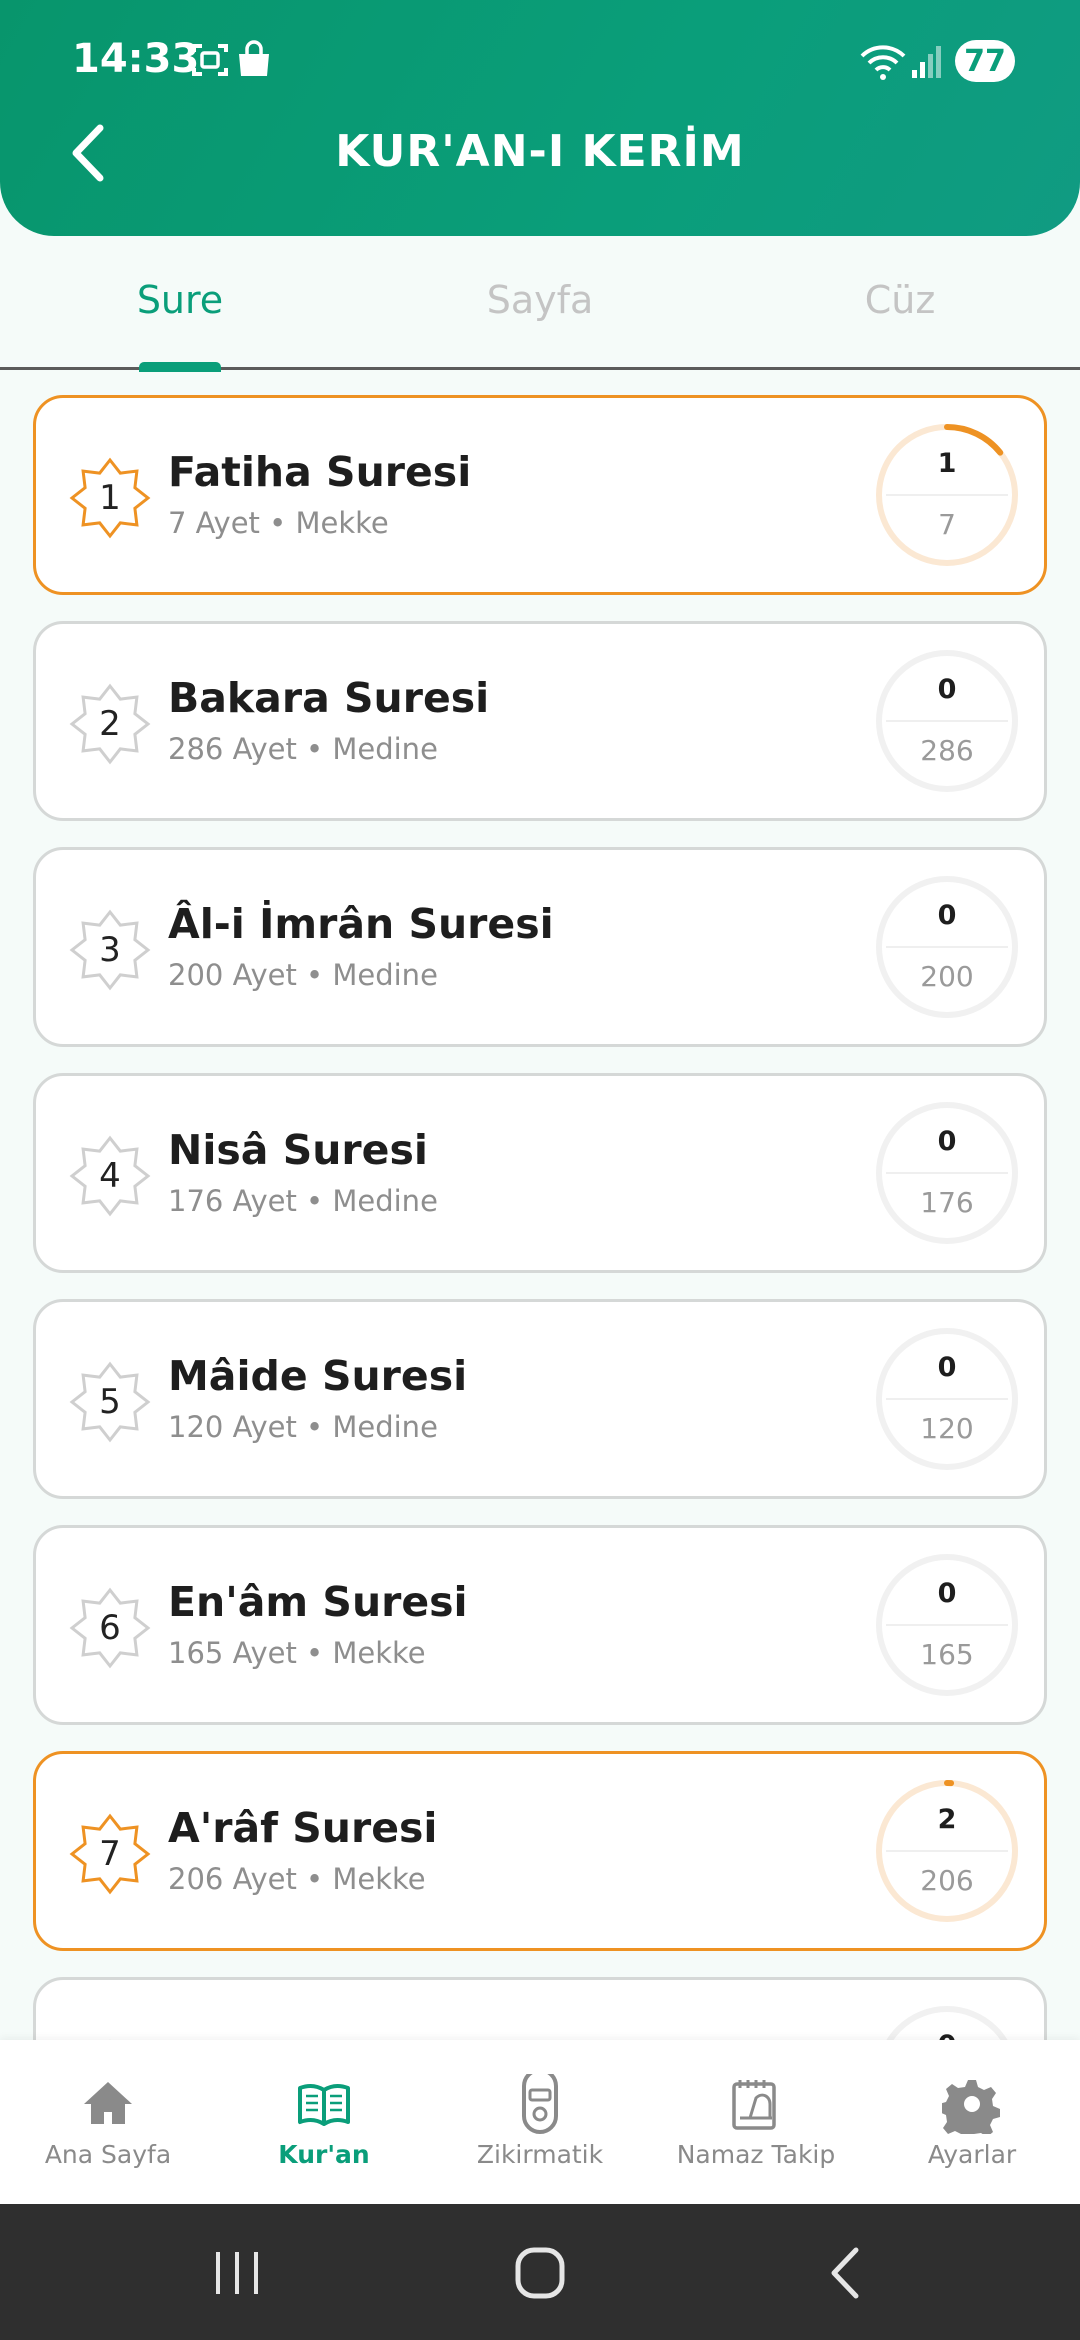 The image size is (1080, 2340). I want to click on surah-name: Nisâ Suresi, so click(298, 1150).